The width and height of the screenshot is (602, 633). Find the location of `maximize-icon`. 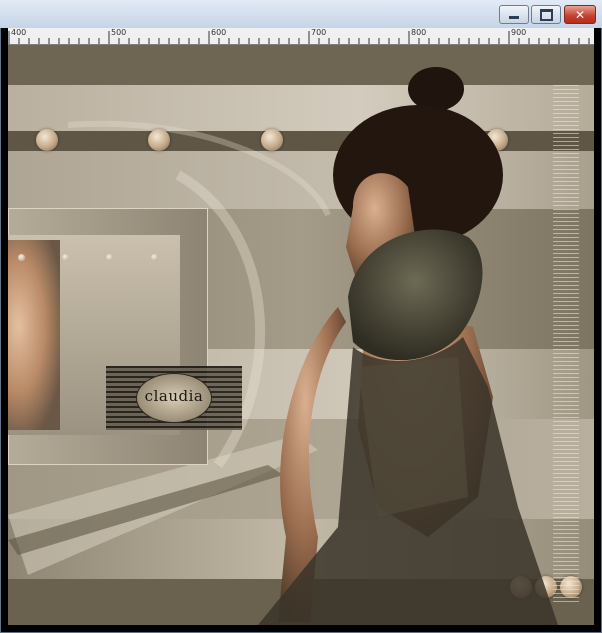

maximize-icon is located at coordinates (546, 14).